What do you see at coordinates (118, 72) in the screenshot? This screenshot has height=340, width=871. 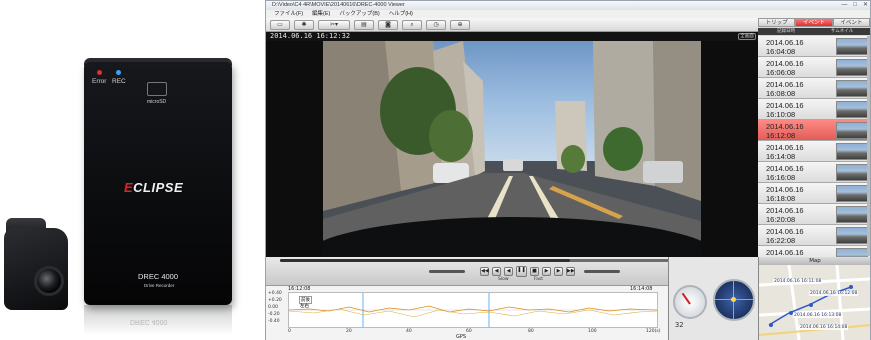 I see `rec-led` at bounding box center [118, 72].